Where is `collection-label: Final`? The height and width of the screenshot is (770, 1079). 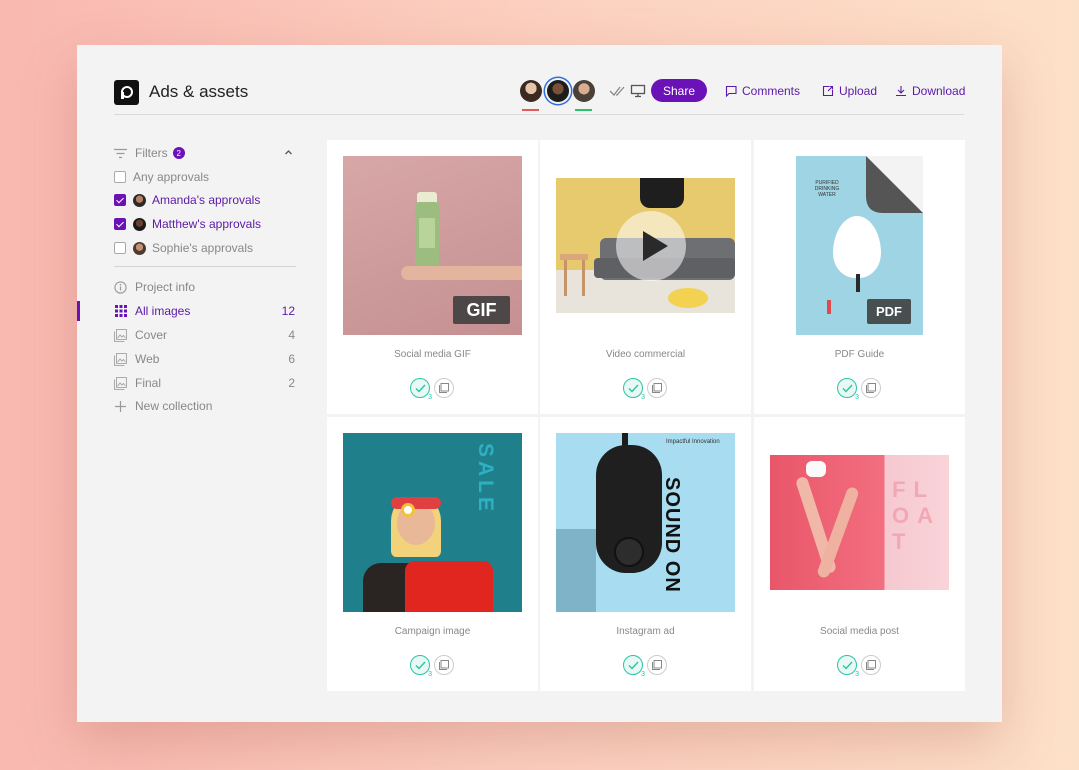
collection-label: Final is located at coordinates (148, 383).